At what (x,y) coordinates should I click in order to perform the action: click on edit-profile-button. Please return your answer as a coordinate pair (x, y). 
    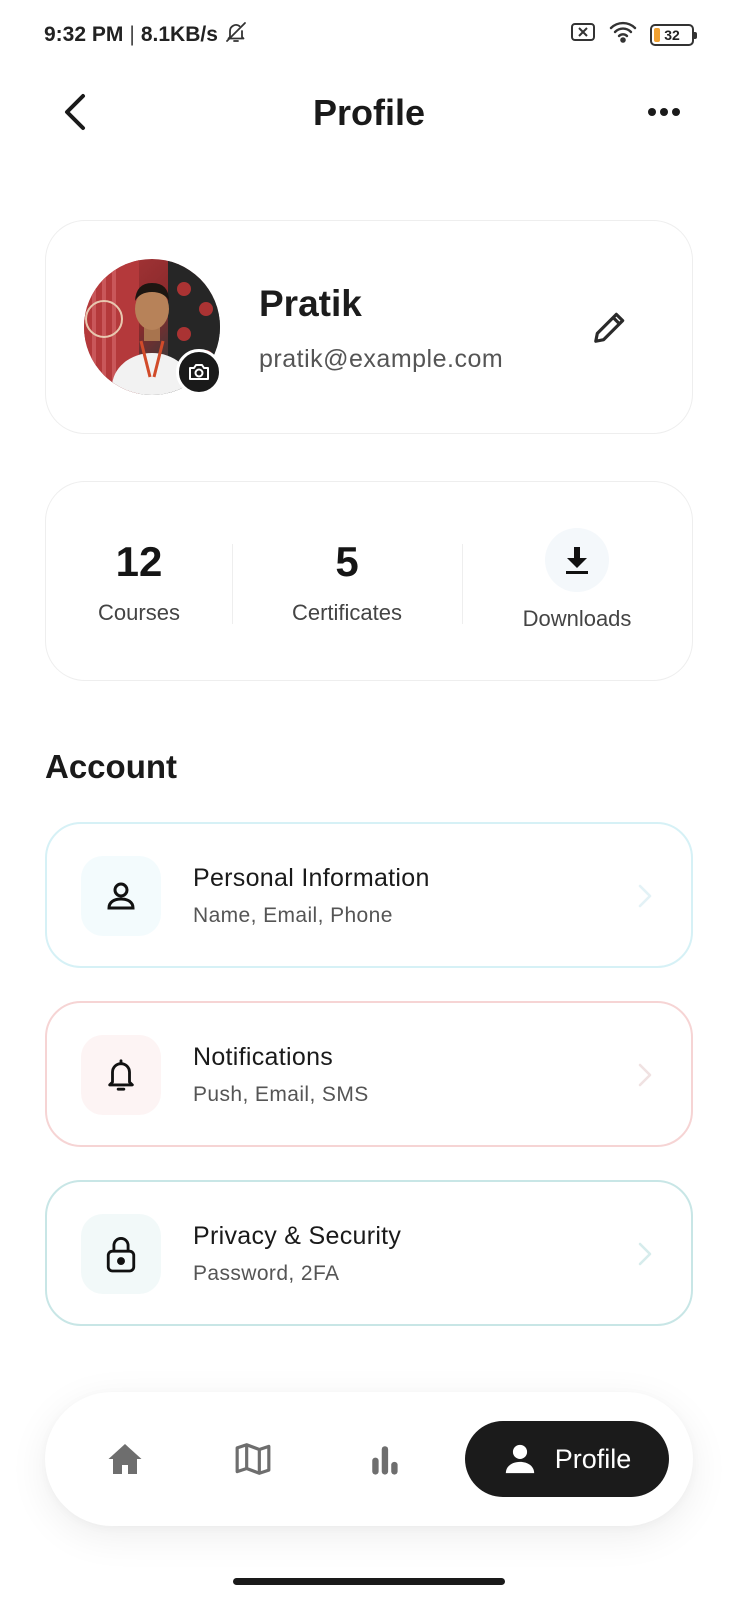
    Looking at the image, I should click on (610, 327).